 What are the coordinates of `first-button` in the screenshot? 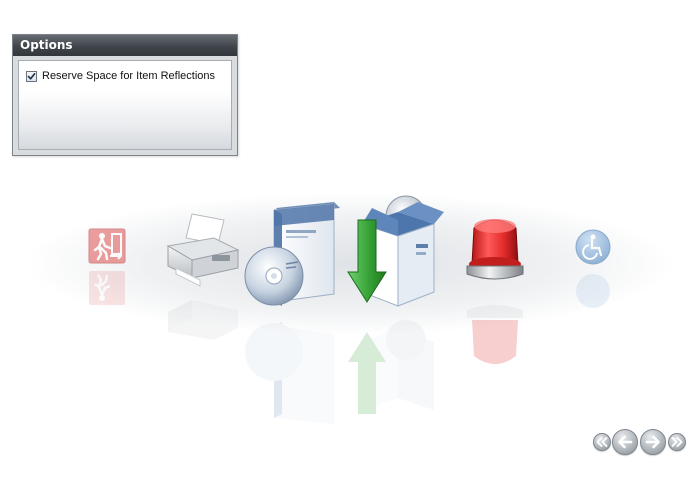 It's located at (602, 442).